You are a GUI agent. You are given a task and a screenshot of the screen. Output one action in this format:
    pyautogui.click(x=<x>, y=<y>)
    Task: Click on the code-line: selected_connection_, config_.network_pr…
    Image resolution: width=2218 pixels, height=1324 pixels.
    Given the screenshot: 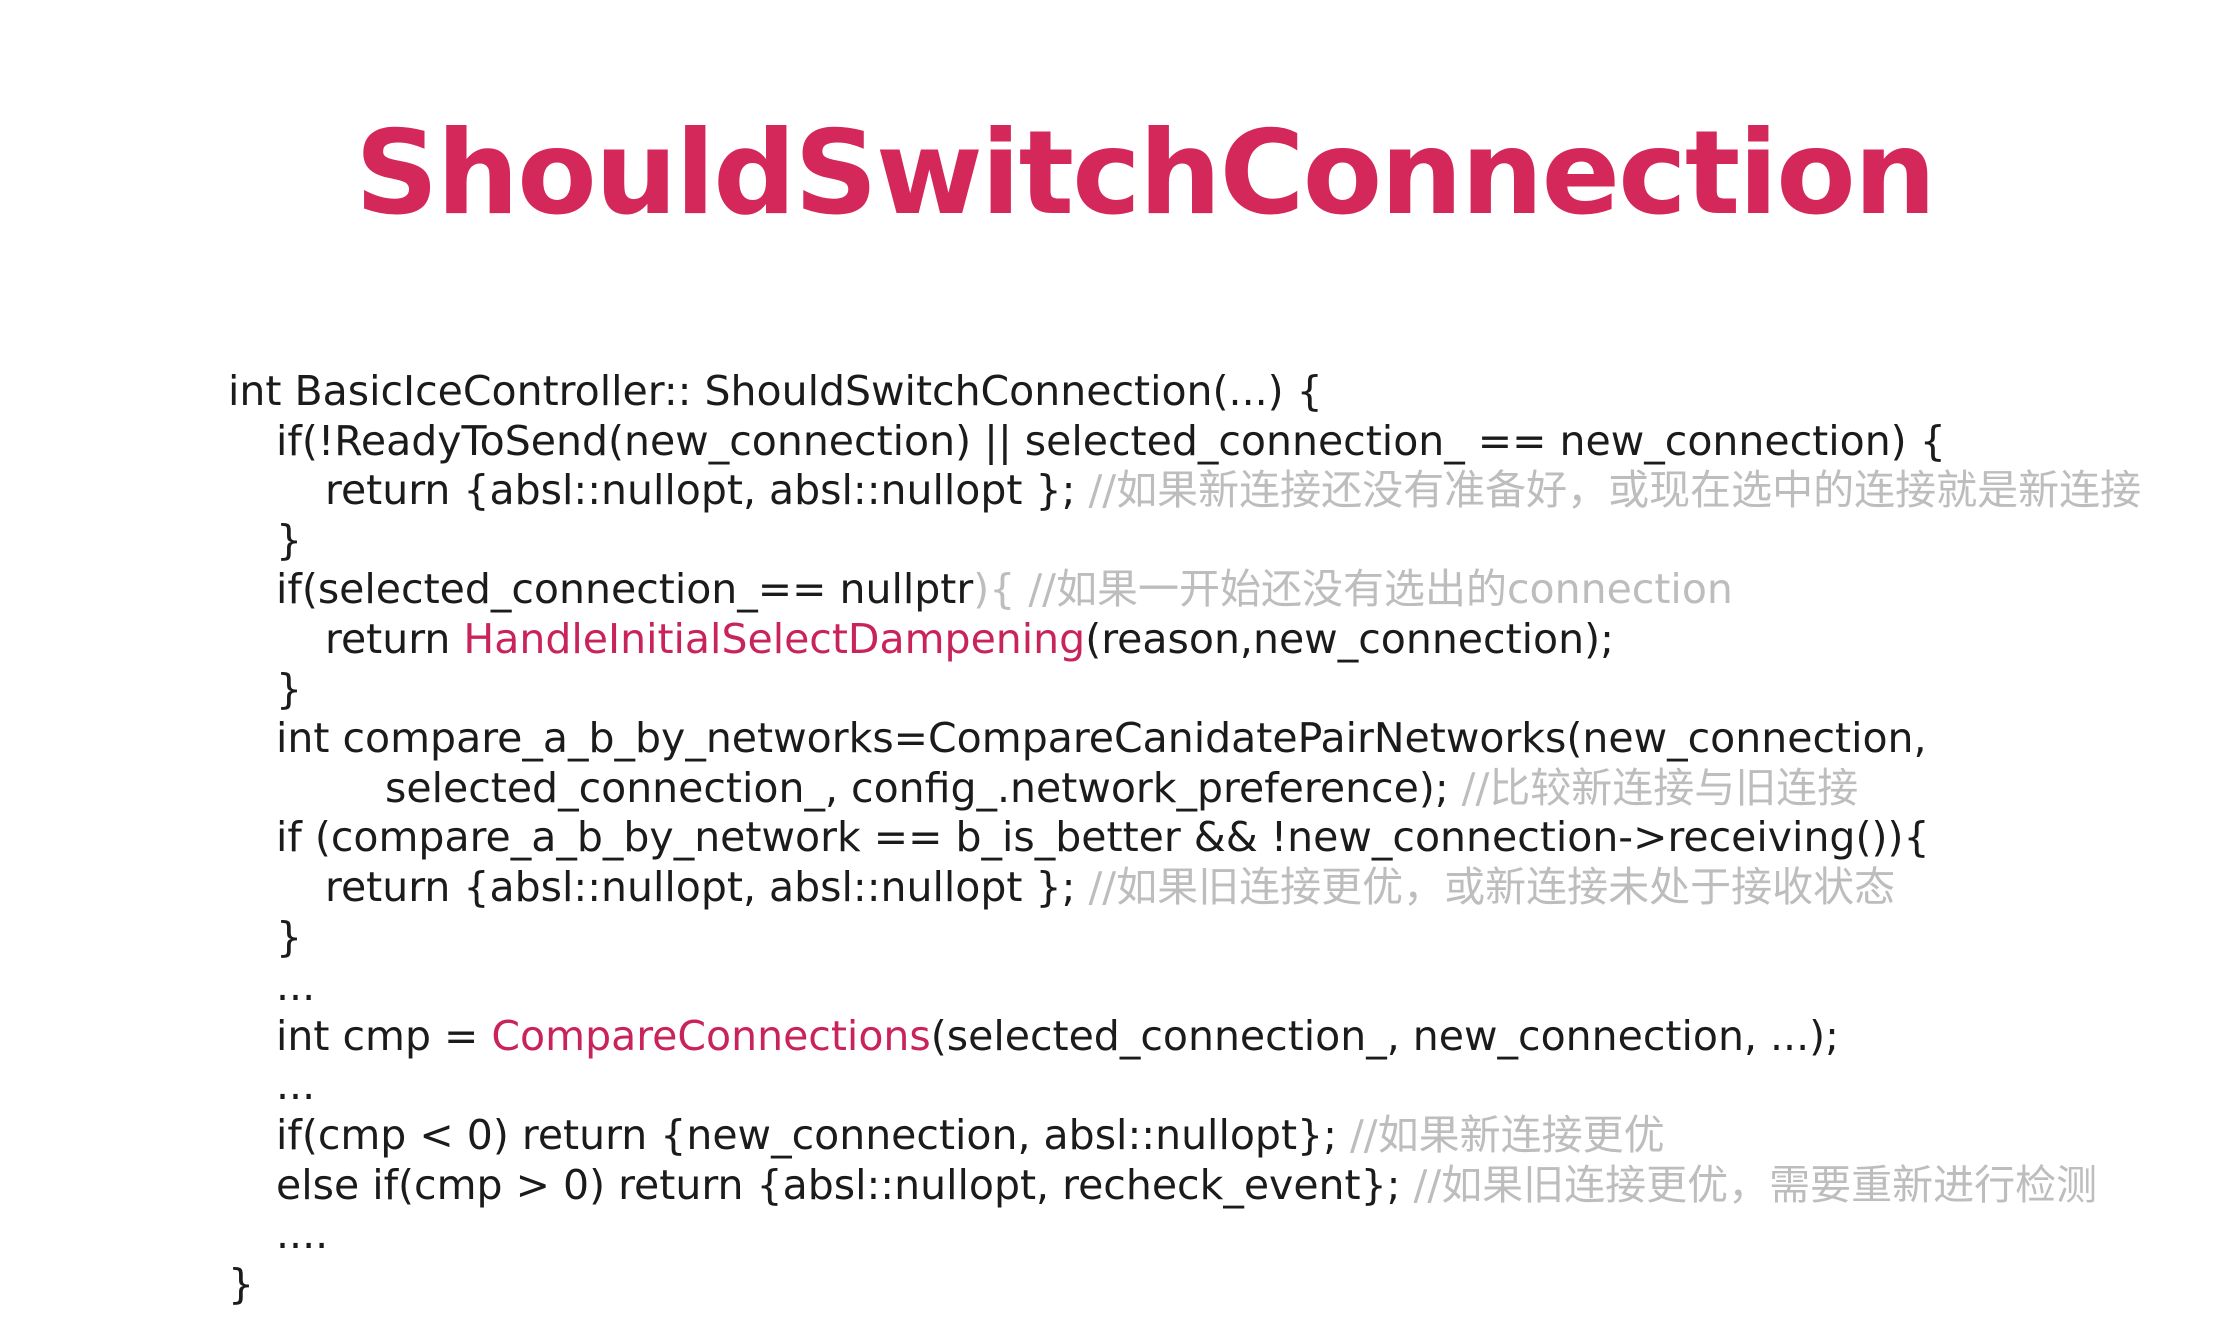 What is the action you would take?
    pyautogui.click(x=1218, y=789)
    